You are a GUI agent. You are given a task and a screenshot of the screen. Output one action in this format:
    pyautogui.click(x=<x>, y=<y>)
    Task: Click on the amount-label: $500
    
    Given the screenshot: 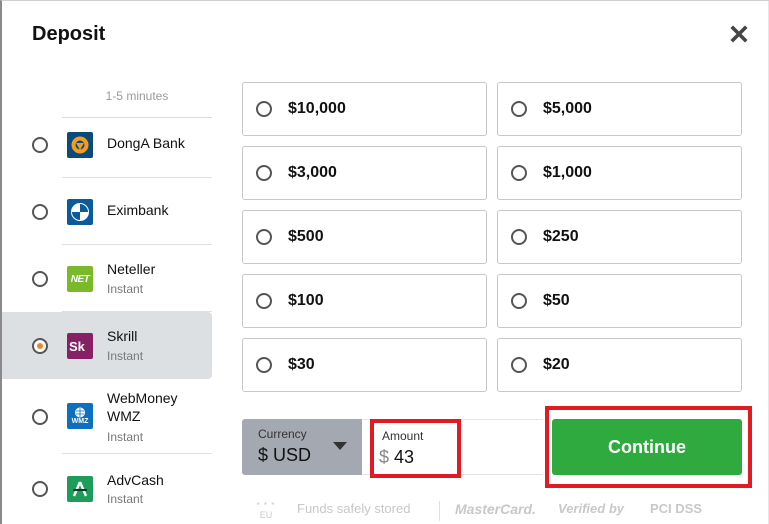 What is the action you would take?
    pyautogui.click(x=306, y=236)
    